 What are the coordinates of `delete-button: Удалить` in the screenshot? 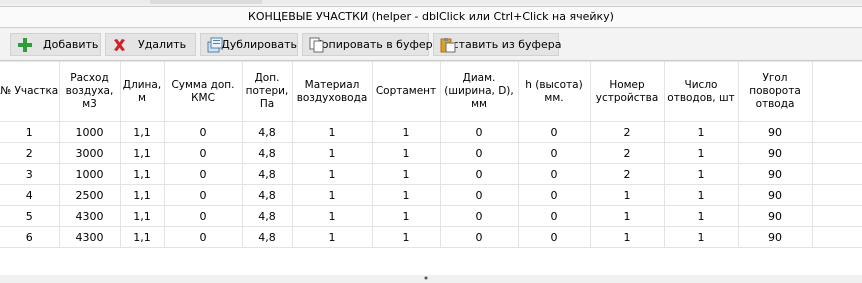 It's located at (150, 44).